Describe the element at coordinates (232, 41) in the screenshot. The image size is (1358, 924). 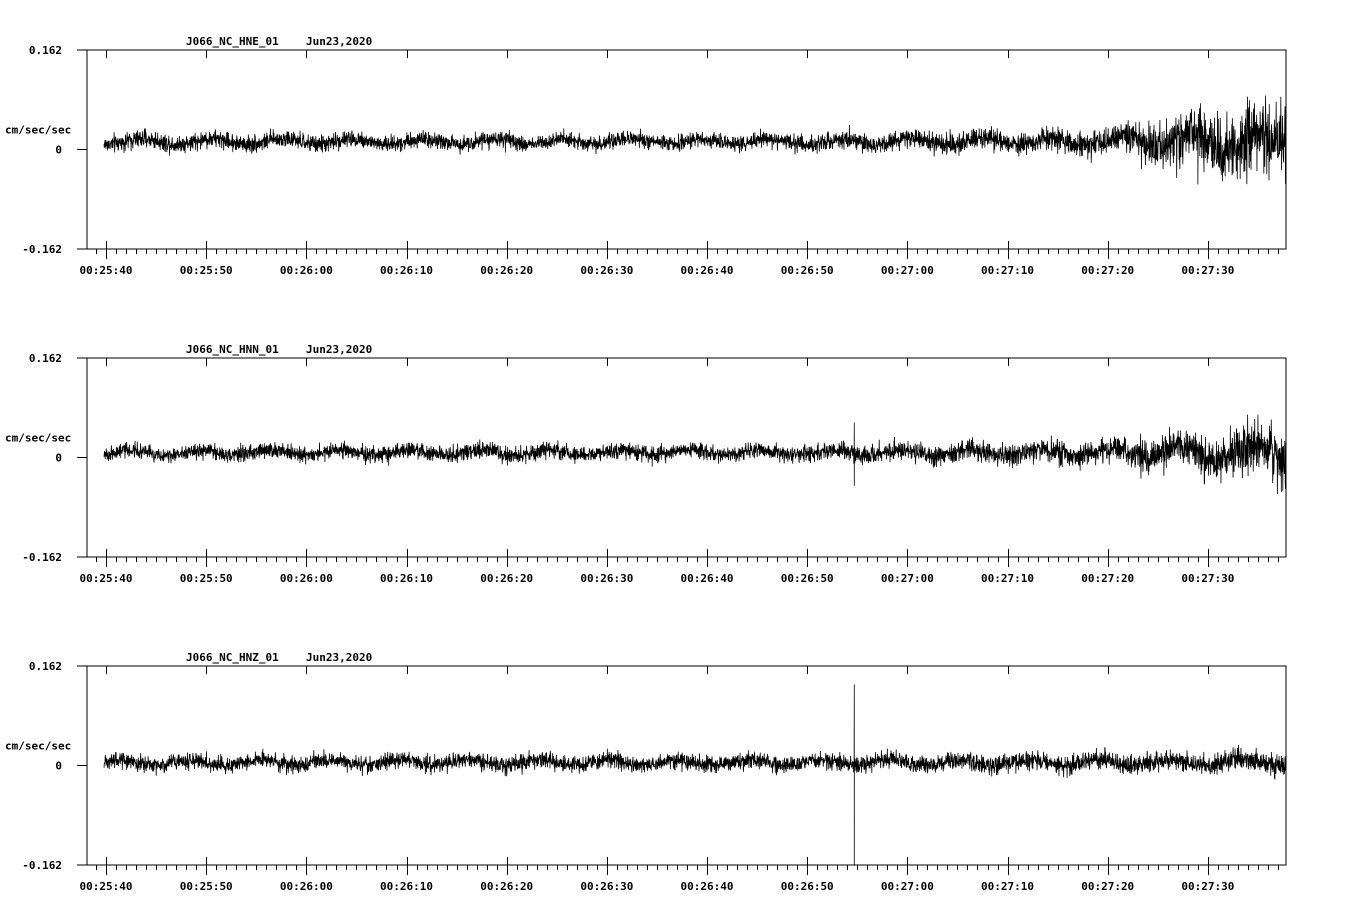
I see `station-label: J066_NC_HNE_01` at that location.